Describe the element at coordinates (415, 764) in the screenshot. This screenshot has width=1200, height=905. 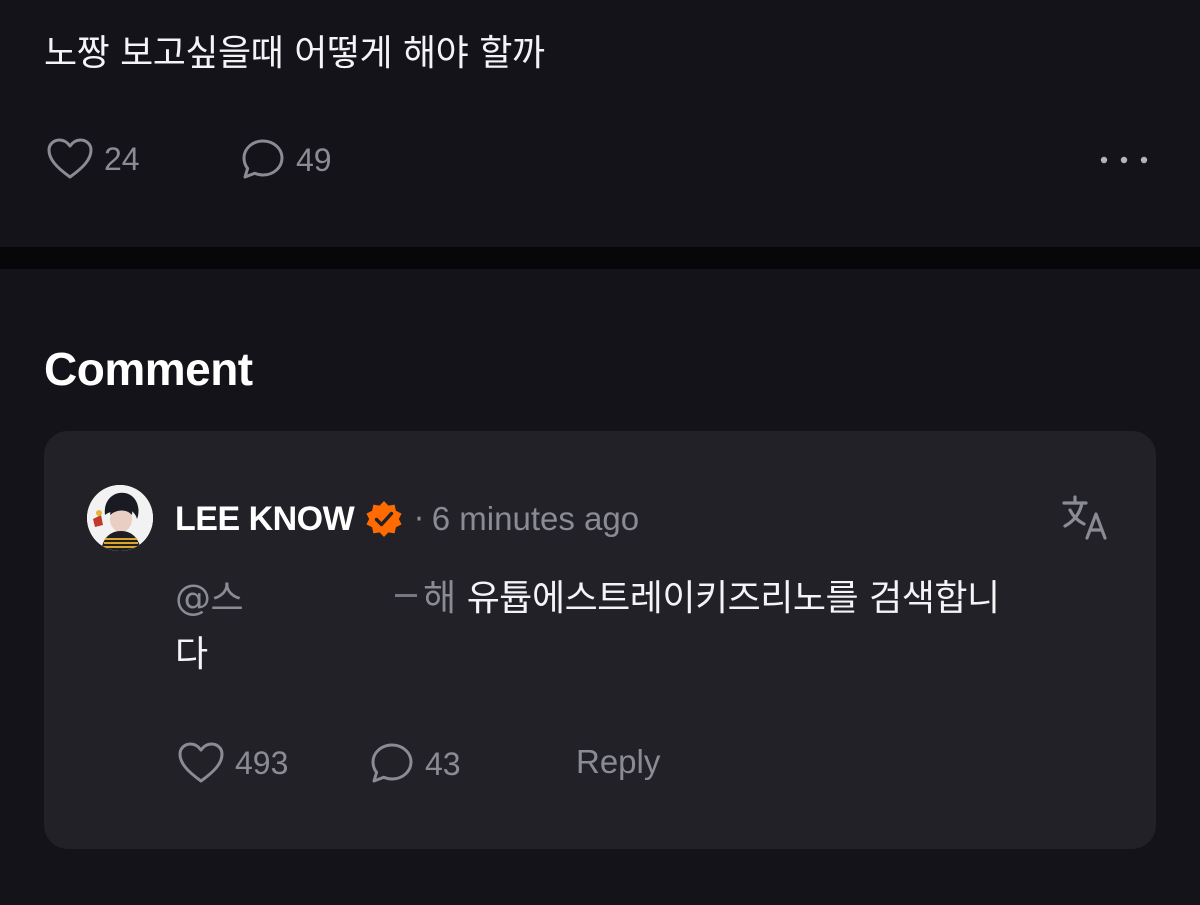
I see `comment-reply-count-button: 43` at that location.